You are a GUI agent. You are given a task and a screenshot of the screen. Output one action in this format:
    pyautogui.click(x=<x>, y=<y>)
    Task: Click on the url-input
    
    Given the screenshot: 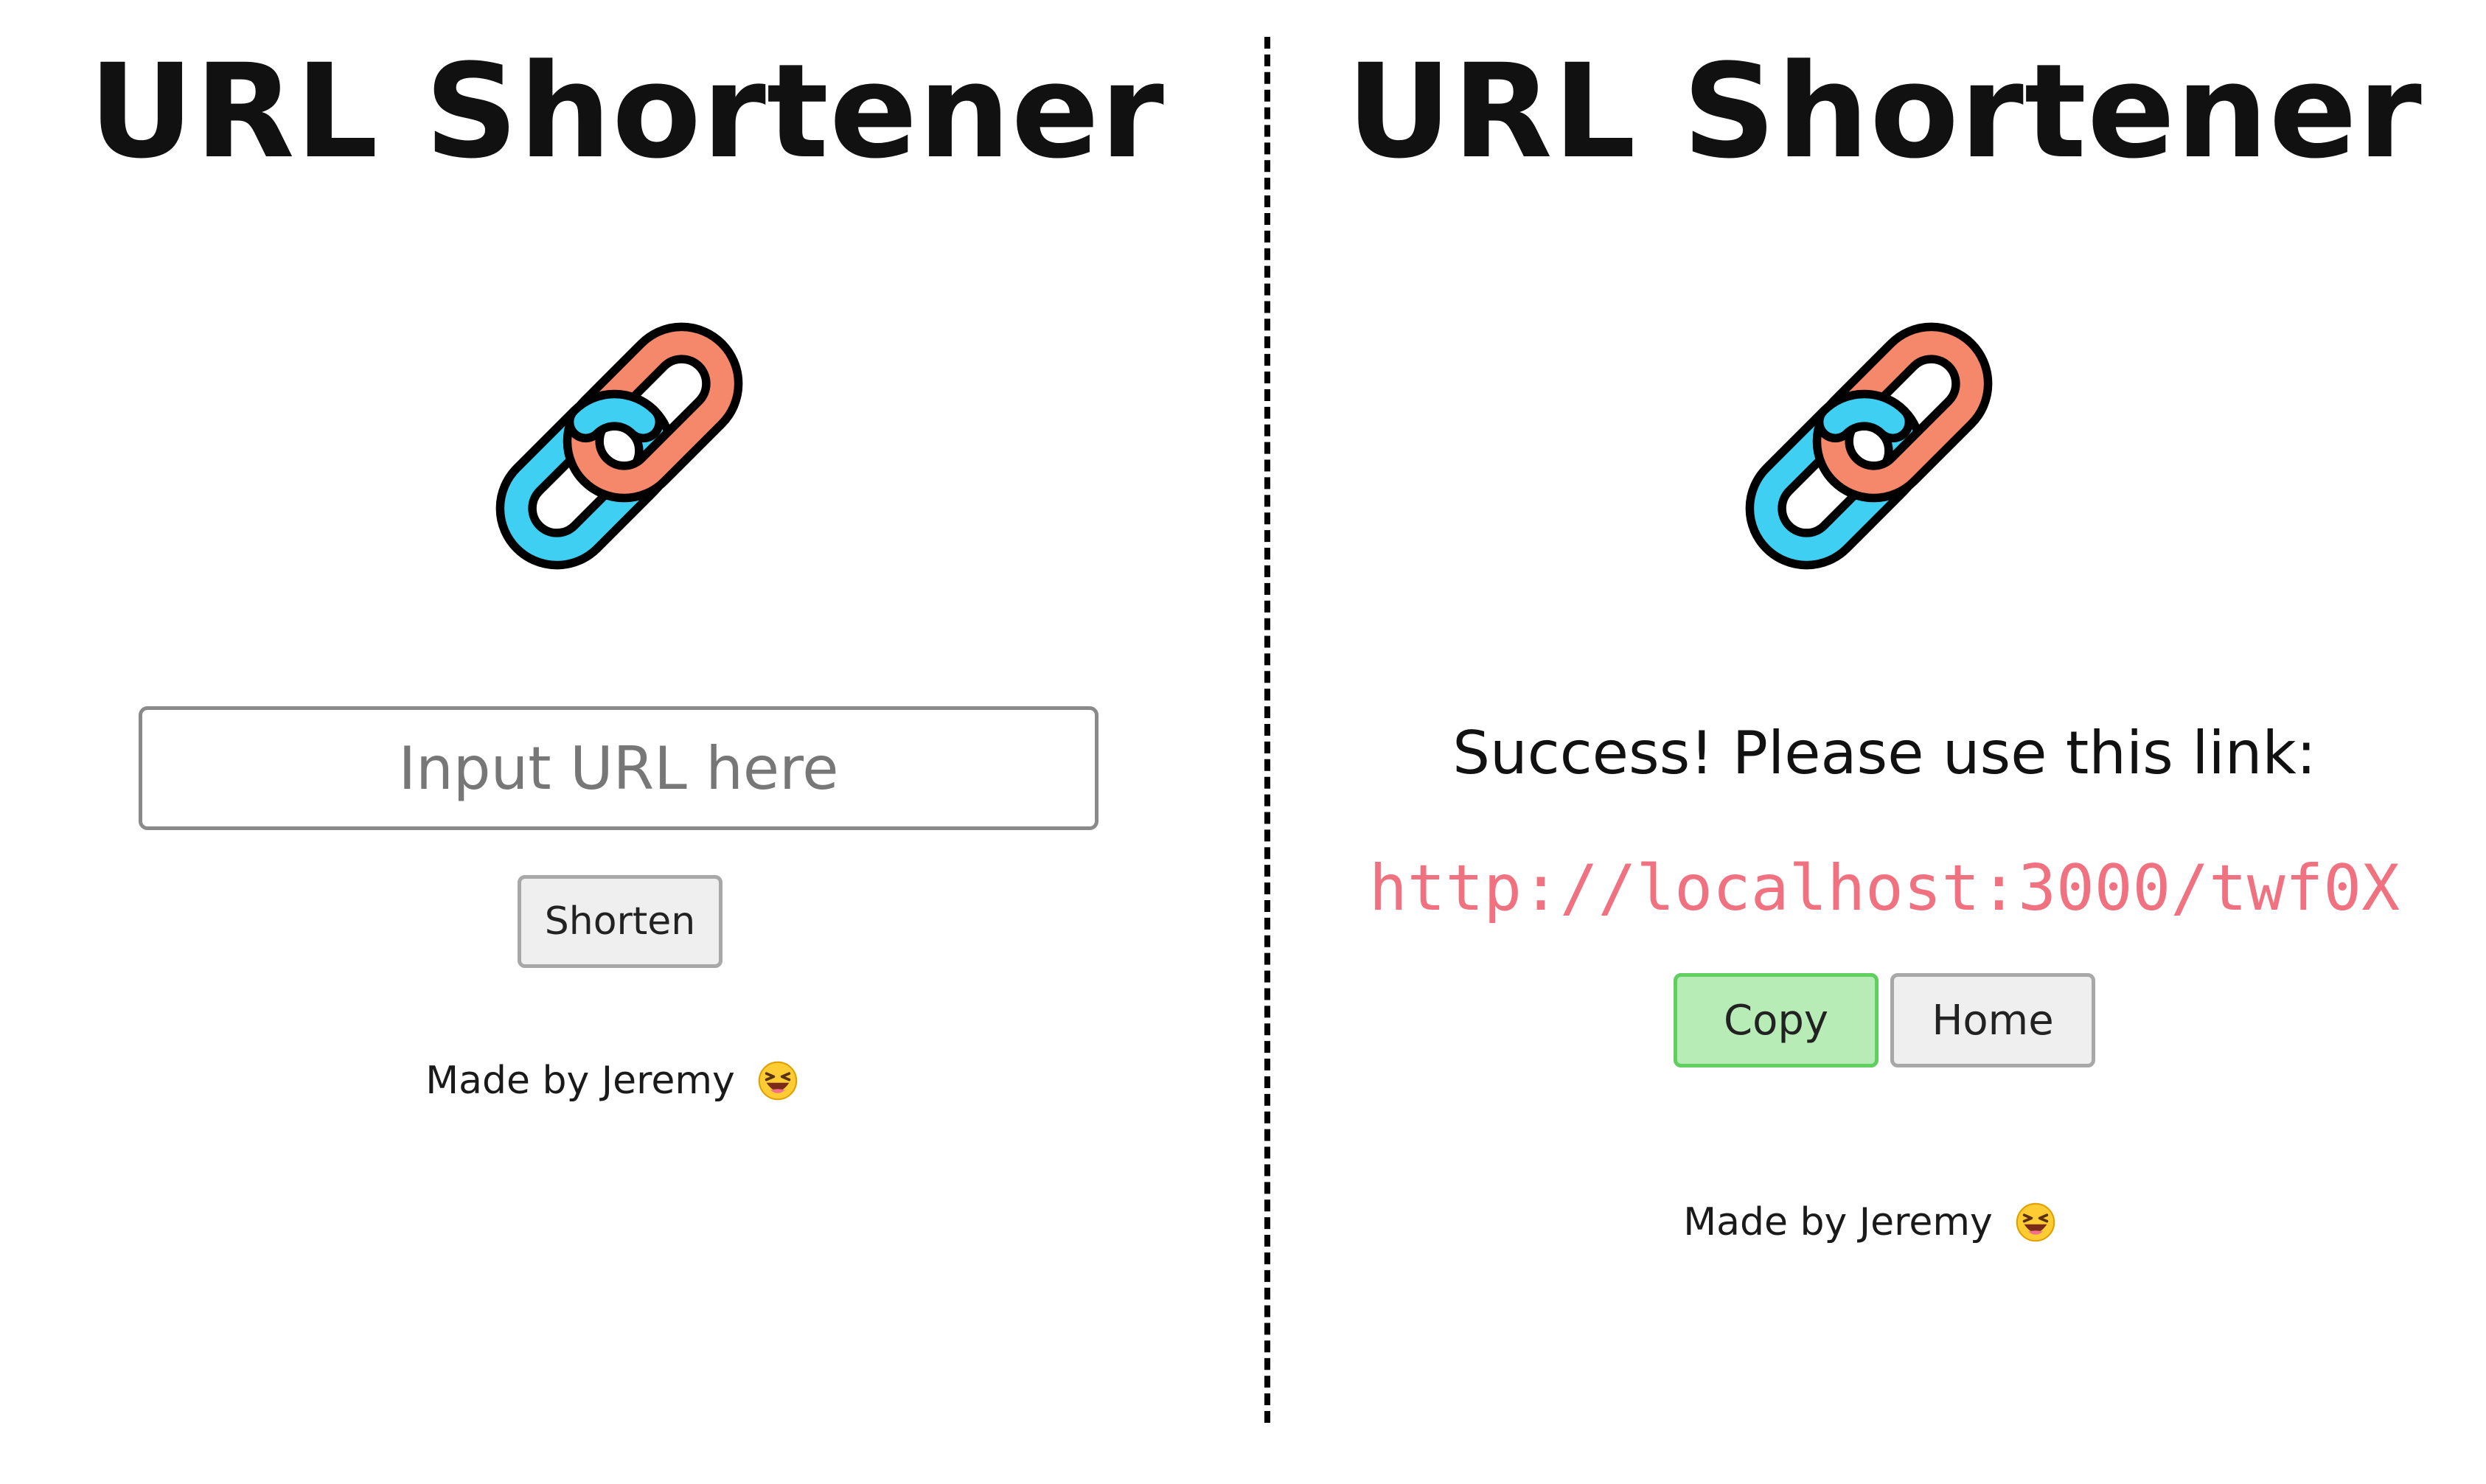 What is the action you would take?
    pyautogui.click(x=619, y=768)
    